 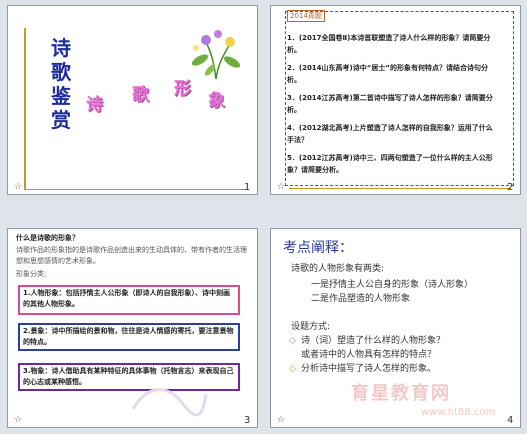 I want to click on art-title-char: 歌, so click(x=140, y=95).